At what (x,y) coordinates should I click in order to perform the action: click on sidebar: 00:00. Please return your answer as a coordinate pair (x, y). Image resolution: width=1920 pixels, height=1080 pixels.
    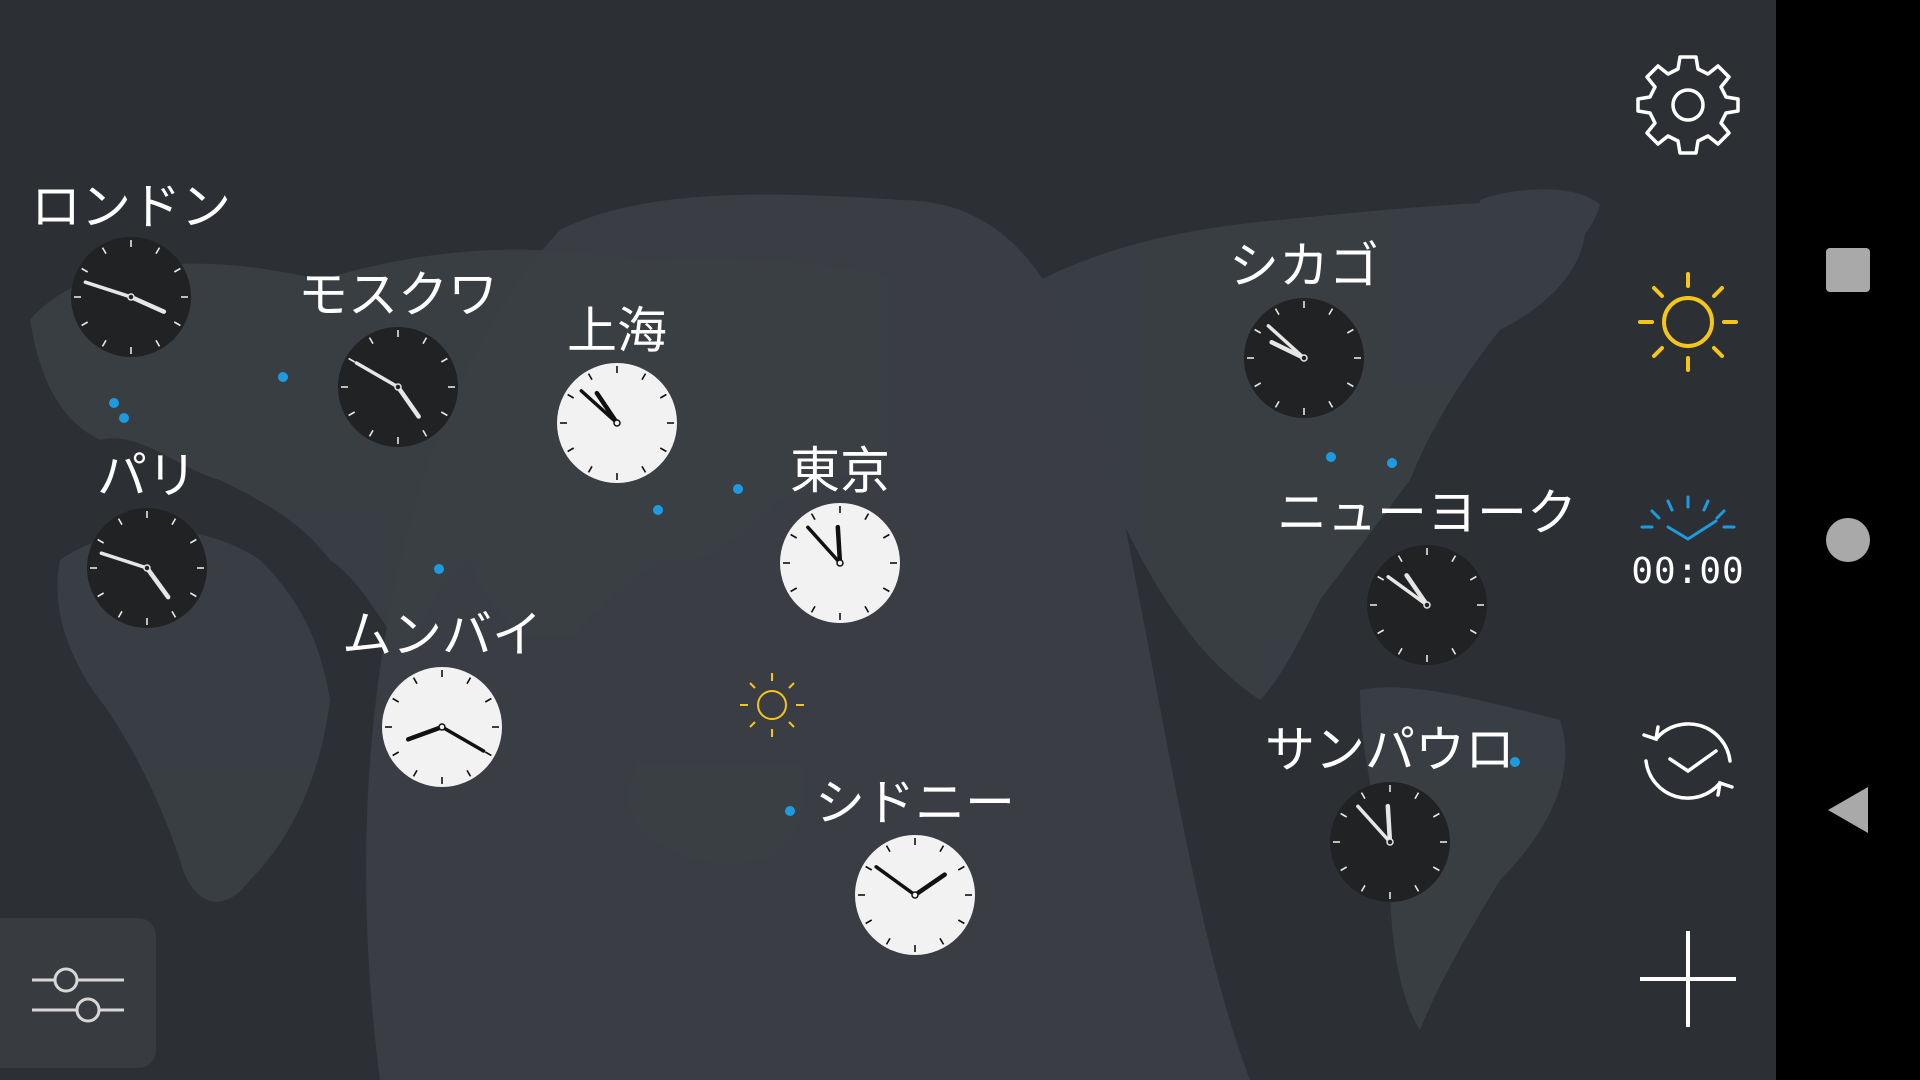
    Looking at the image, I should click on (1688, 540).